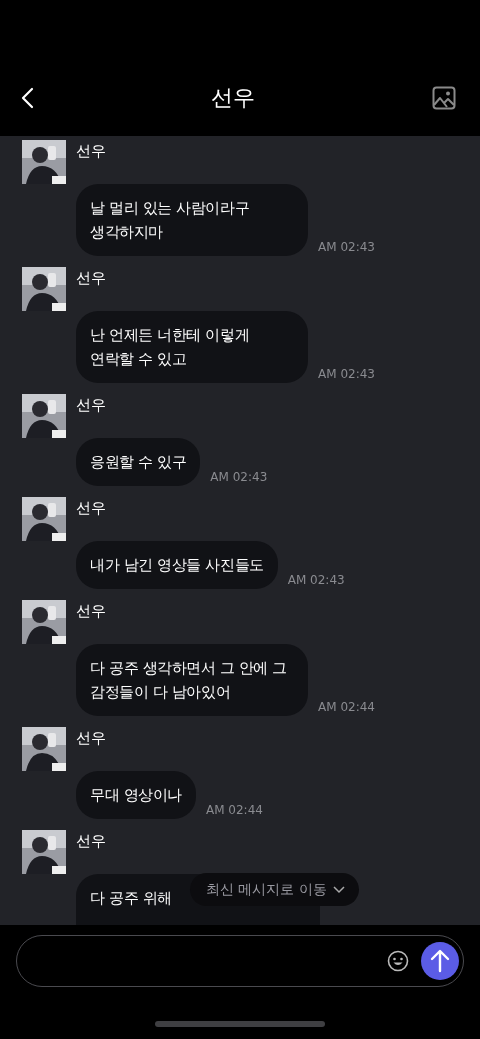 The width and height of the screenshot is (480, 1039). What do you see at coordinates (192, 680) in the screenshot?
I see `message-bubble: 다 공주 생각하면서 그 안에 그 감정들이 다 남아있어` at bounding box center [192, 680].